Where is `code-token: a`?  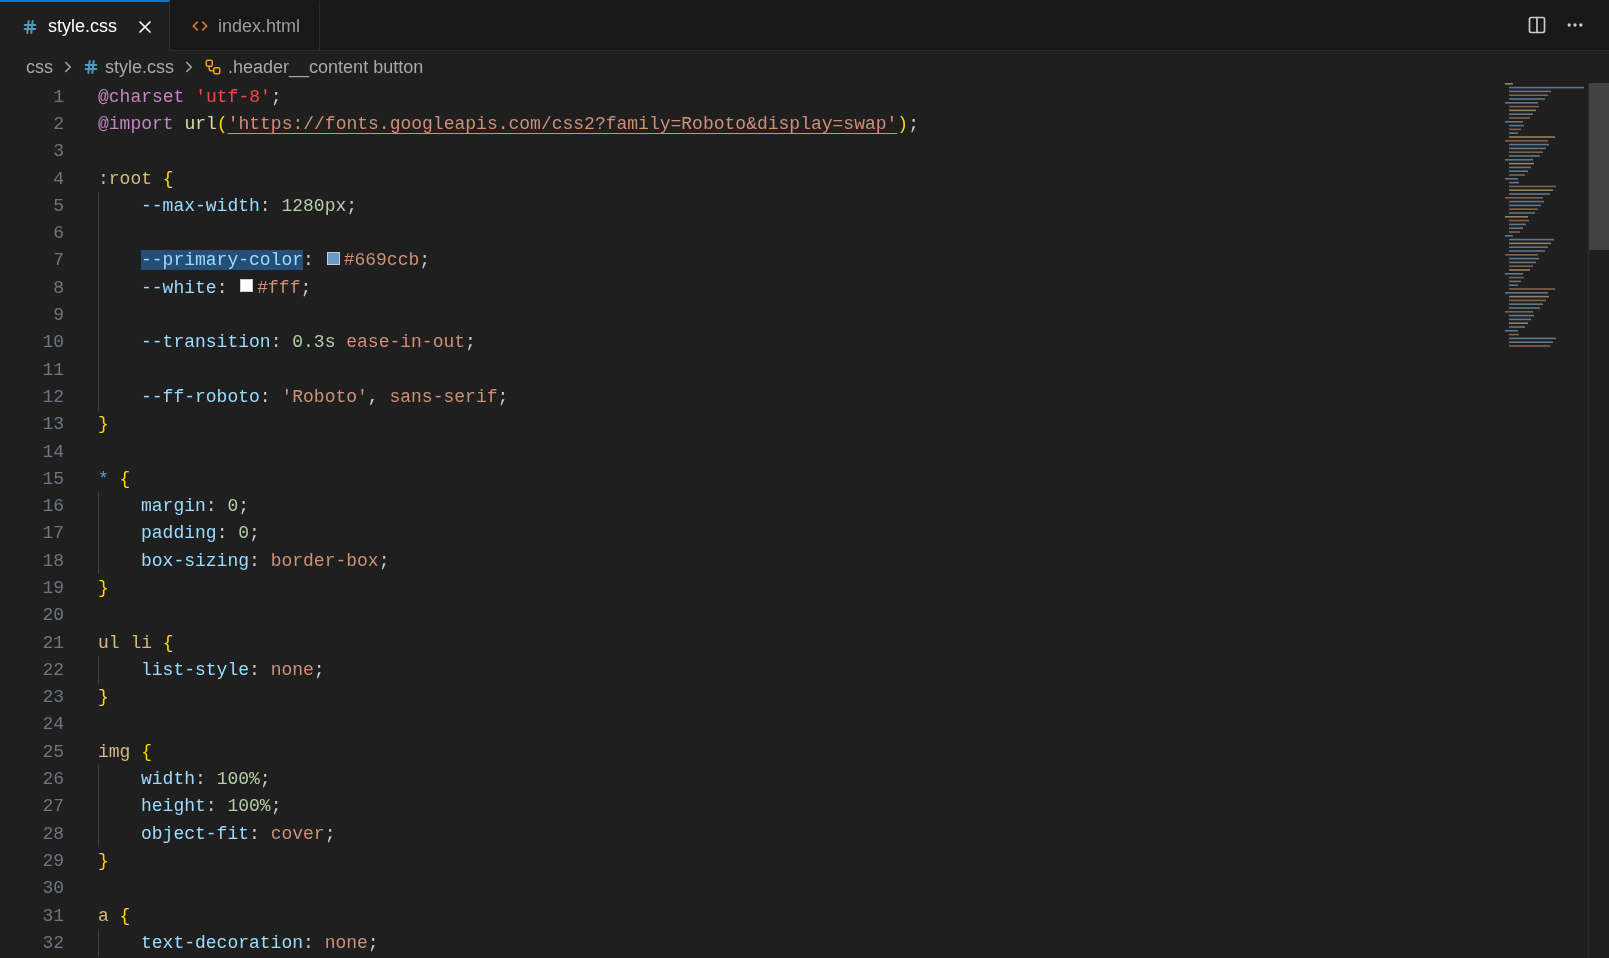 code-token: a is located at coordinates (104, 915).